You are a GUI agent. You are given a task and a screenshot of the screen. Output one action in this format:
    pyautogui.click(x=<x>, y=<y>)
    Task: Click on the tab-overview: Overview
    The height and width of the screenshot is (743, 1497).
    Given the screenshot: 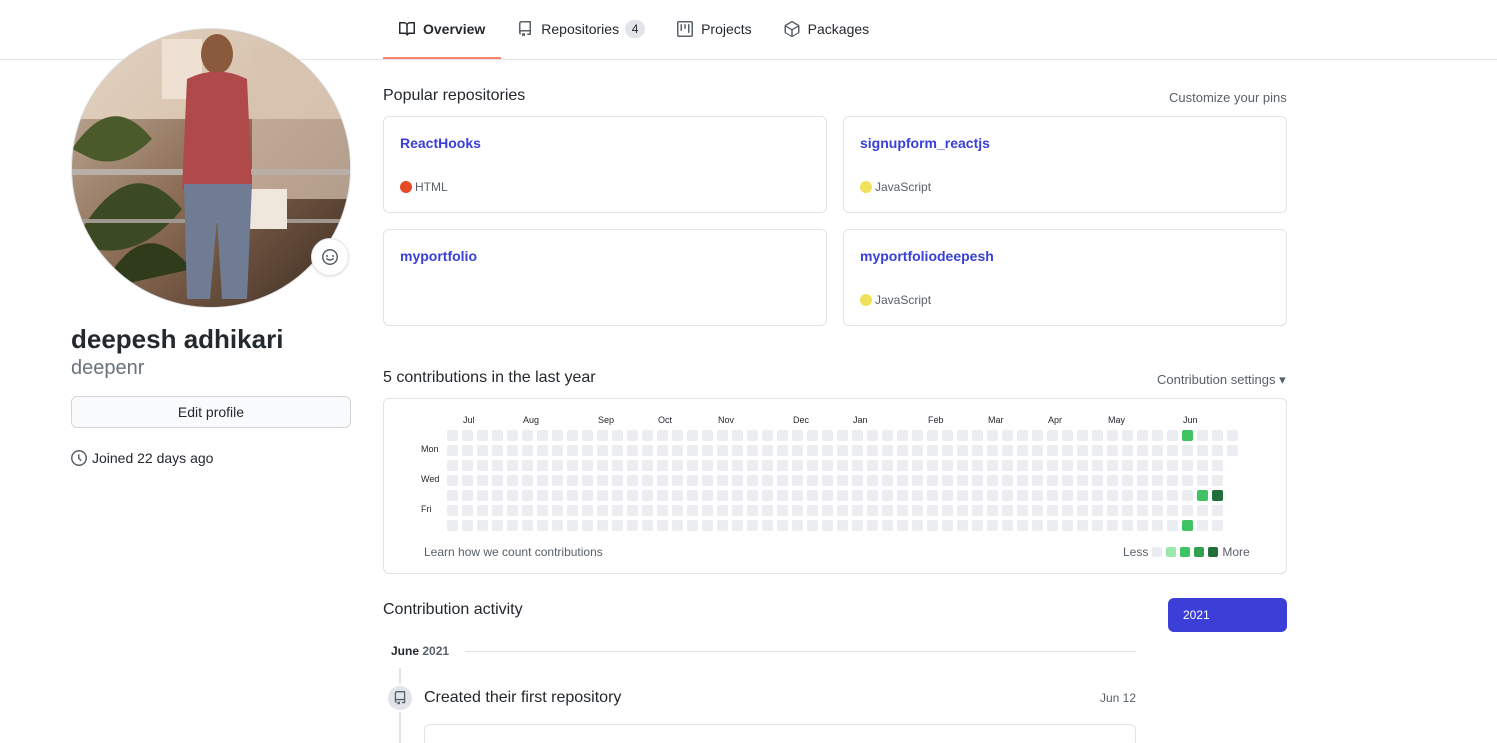 What is the action you would take?
    pyautogui.click(x=442, y=29)
    